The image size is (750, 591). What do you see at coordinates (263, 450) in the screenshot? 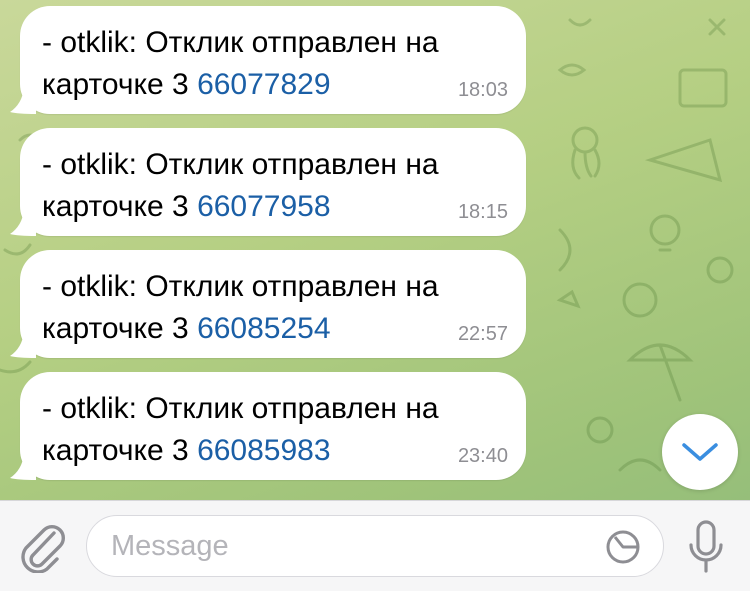
I see `message-link: 66085983` at bounding box center [263, 450].